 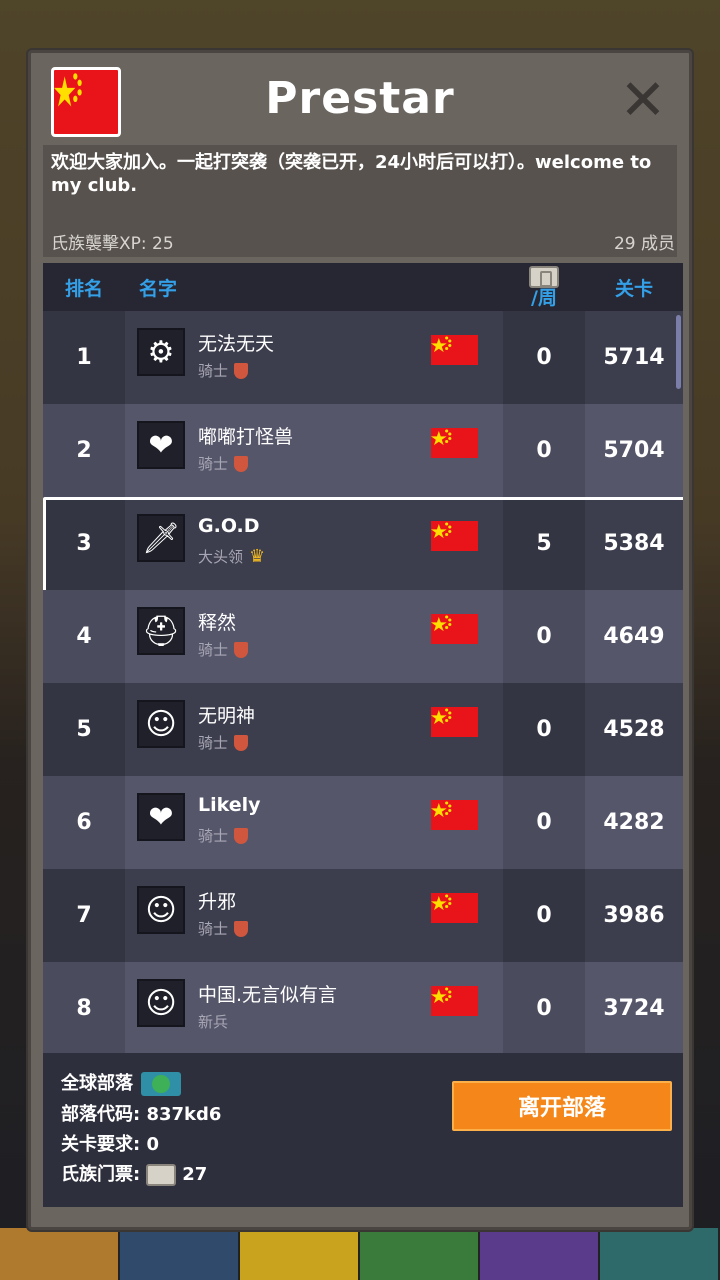 What do you see at coordinates (161, 631) in the screenshot?
I see `horned-helmet-icon: ⛑` at bounding box center [161, 631].